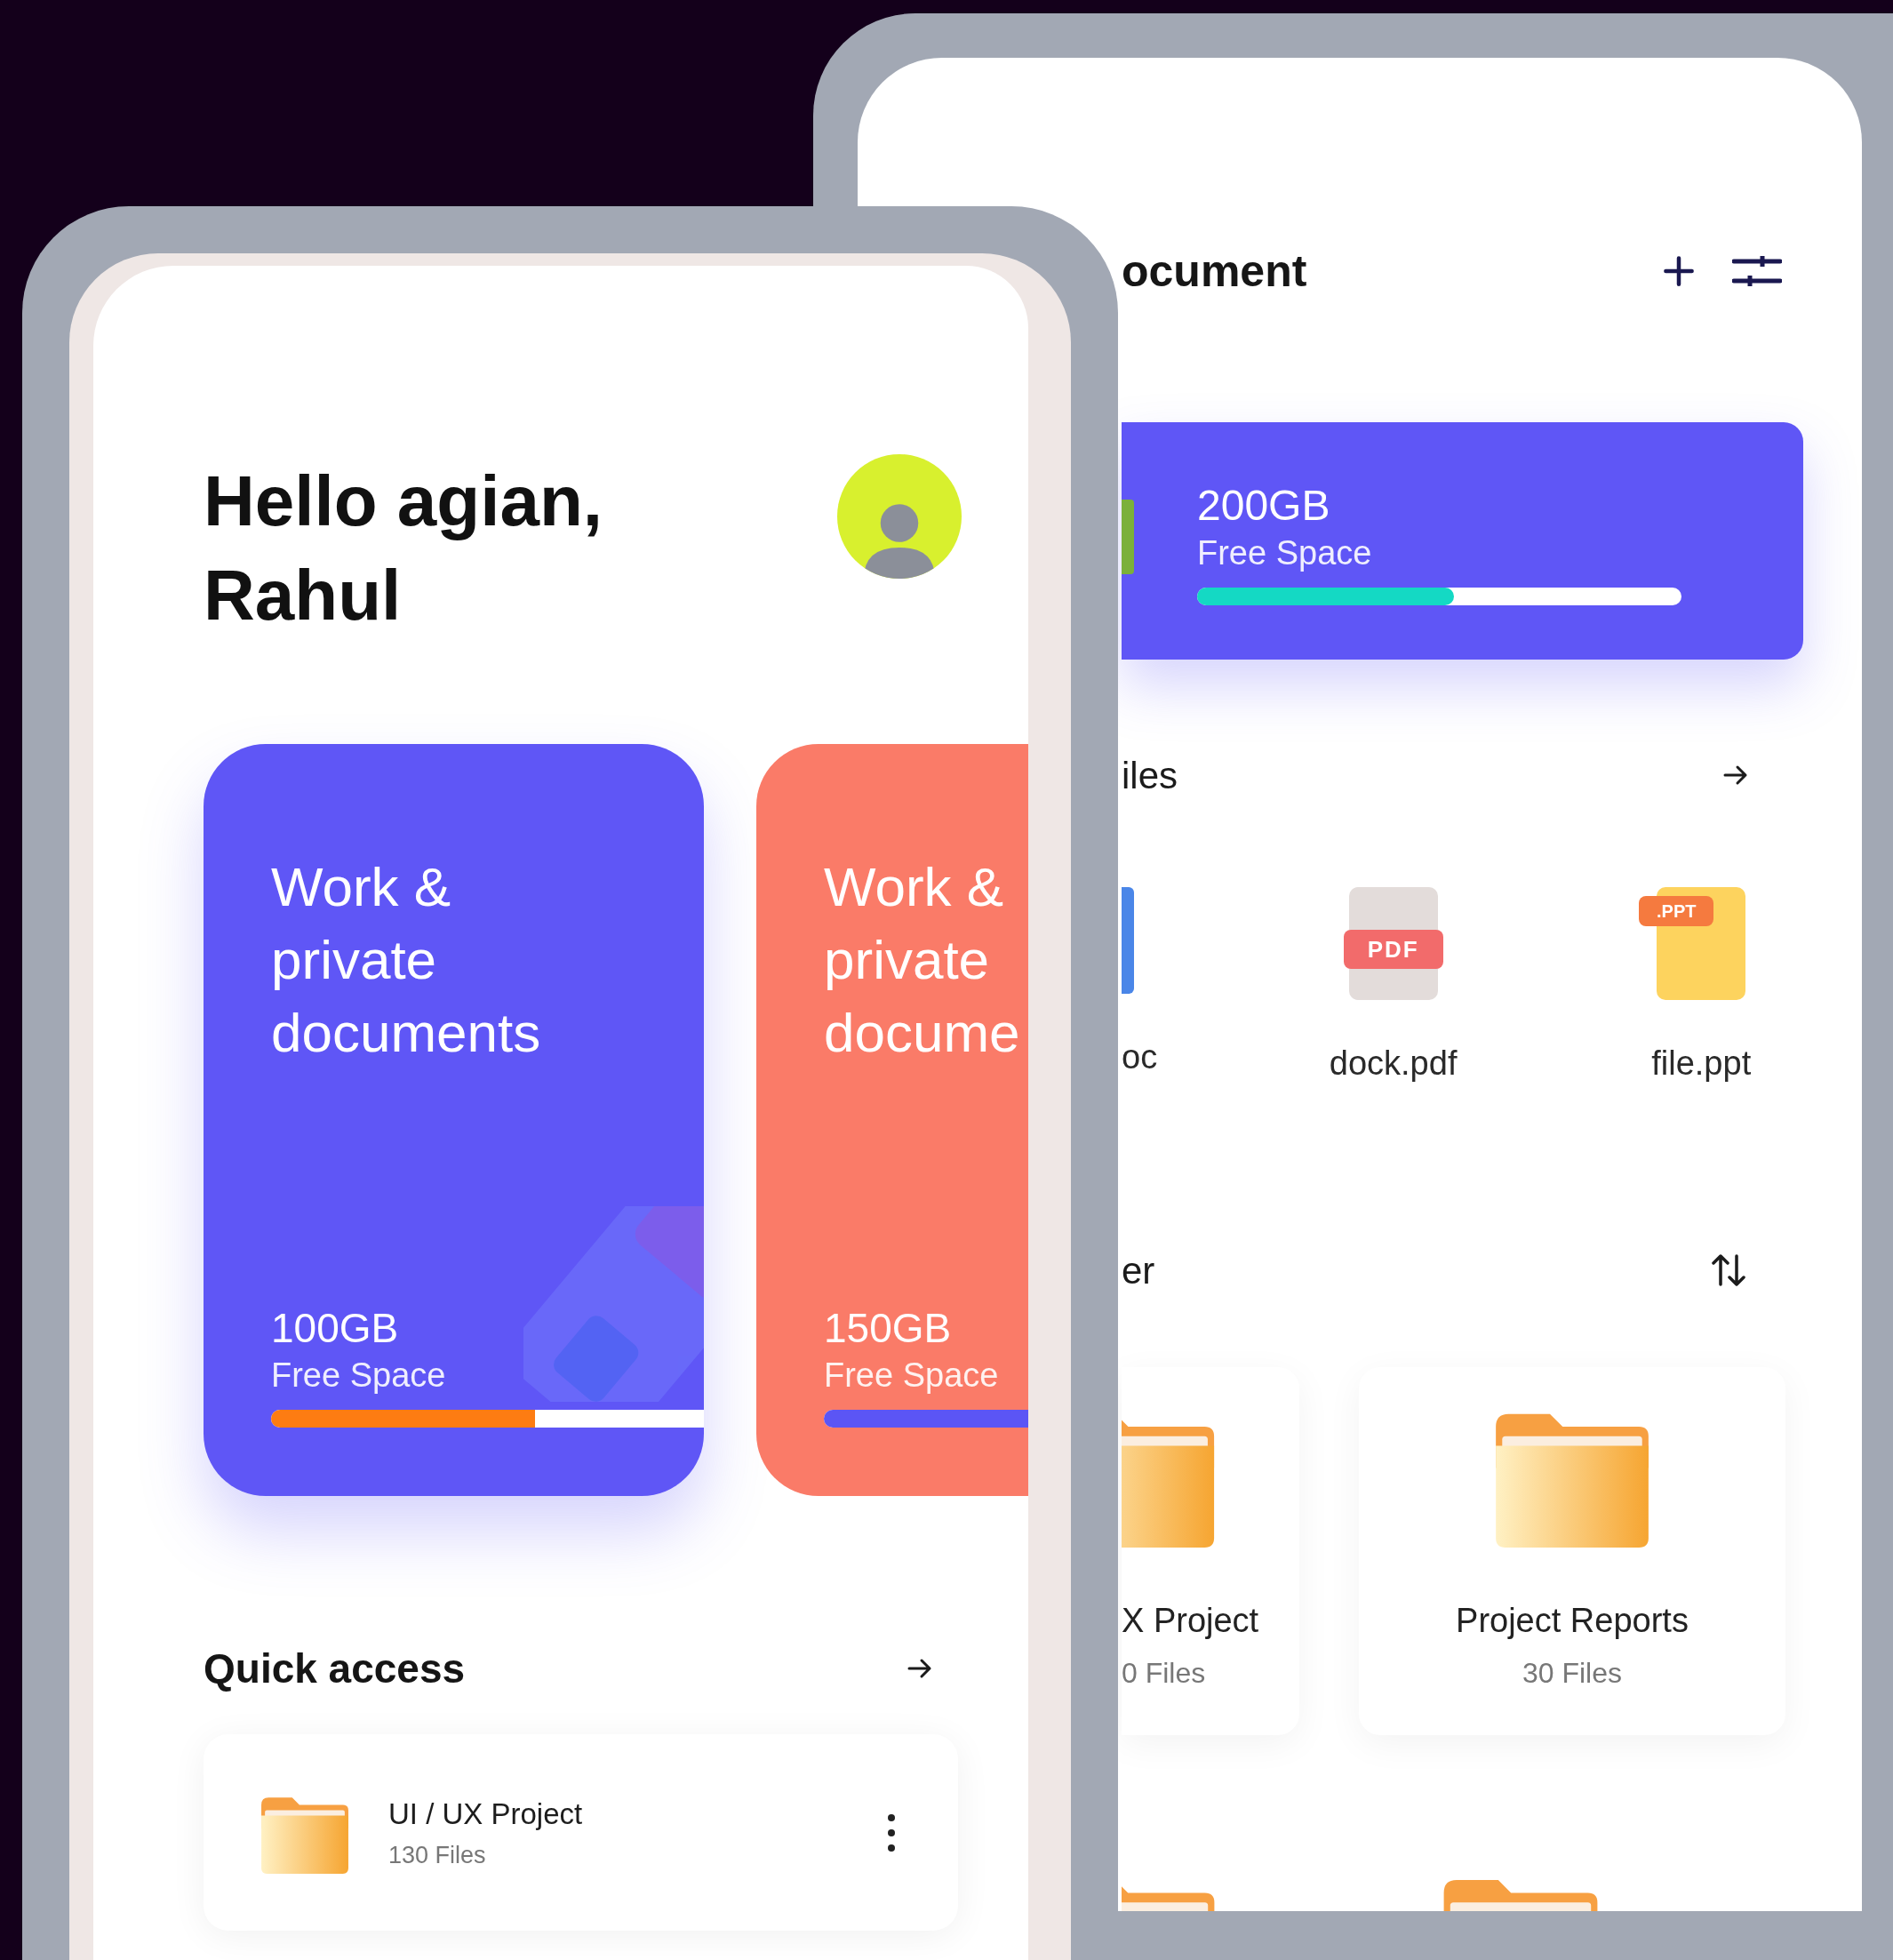 The image size is (1893, 1960). I want to click on quick-access-item: UI / UX Project 130 Files, so click(581, 1832).